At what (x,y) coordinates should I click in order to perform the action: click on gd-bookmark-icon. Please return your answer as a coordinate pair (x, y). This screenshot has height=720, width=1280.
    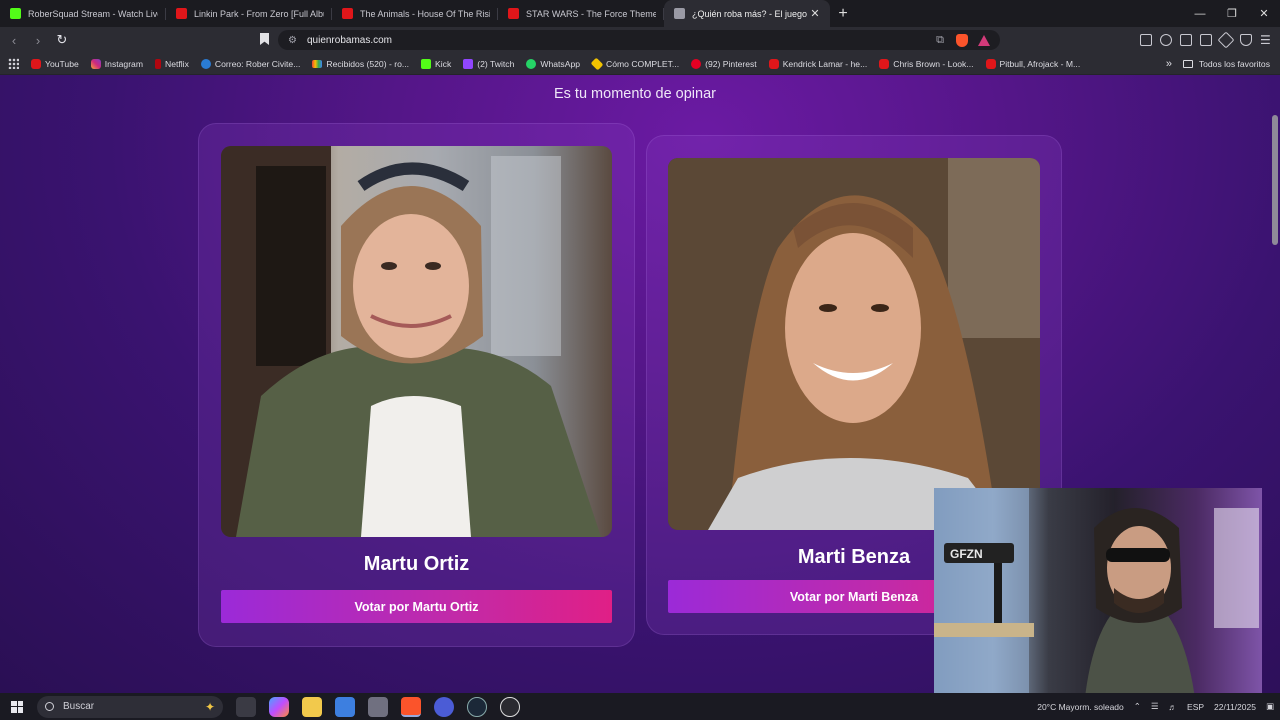
    Looking at the image, I should click on (597, 63).